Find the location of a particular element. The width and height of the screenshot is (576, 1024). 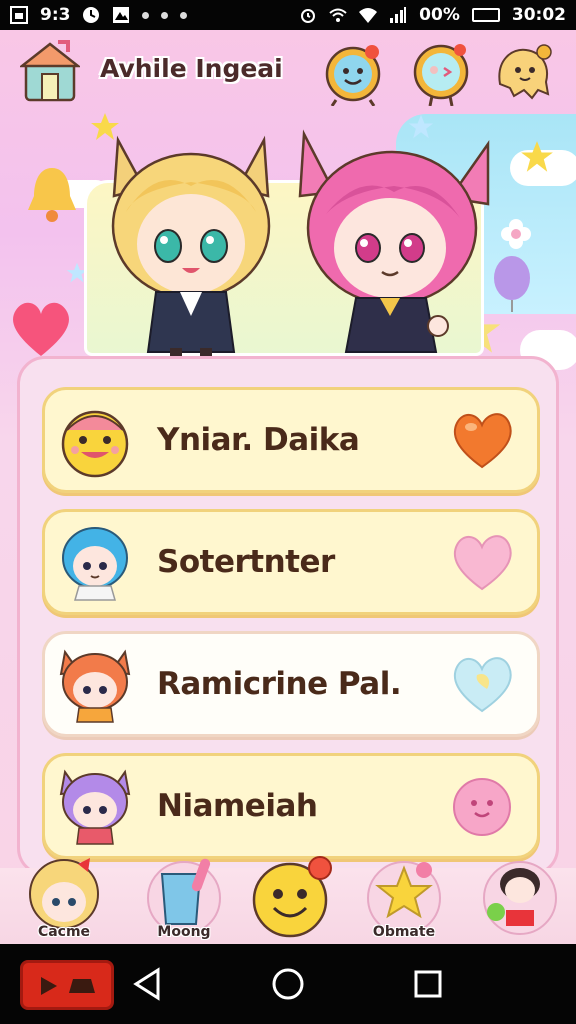

flower-icon is located at coordinates (516, 234).